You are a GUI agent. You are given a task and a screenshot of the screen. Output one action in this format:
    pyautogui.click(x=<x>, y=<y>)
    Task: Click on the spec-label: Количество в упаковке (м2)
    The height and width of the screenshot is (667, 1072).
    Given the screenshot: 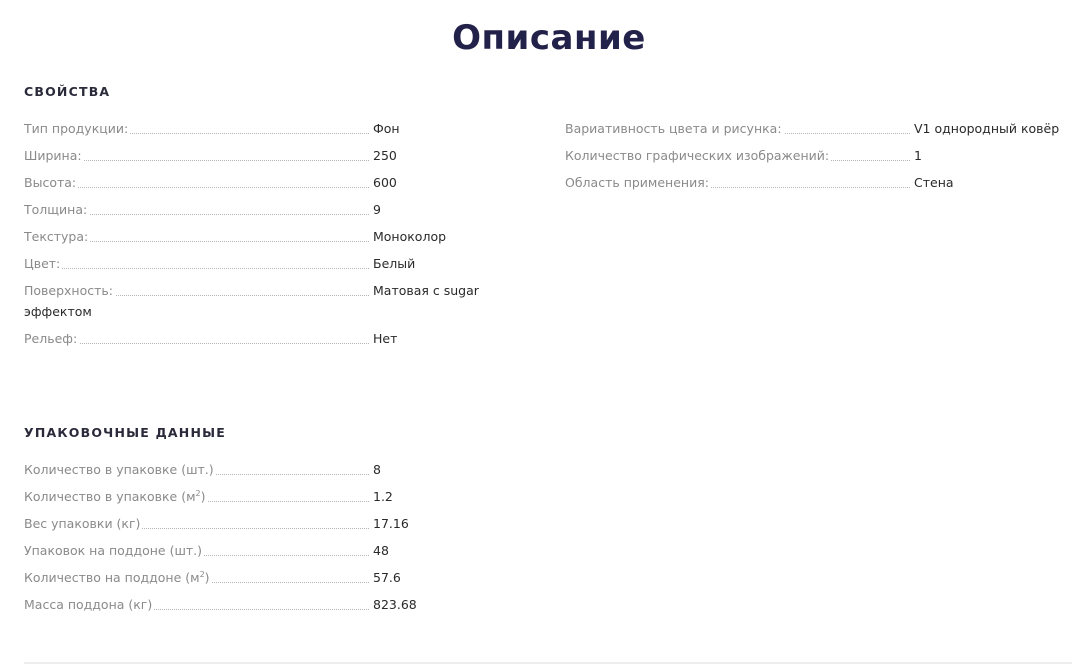 What is the action you would take?
    pyautogui.click(x=116, y=497)
    